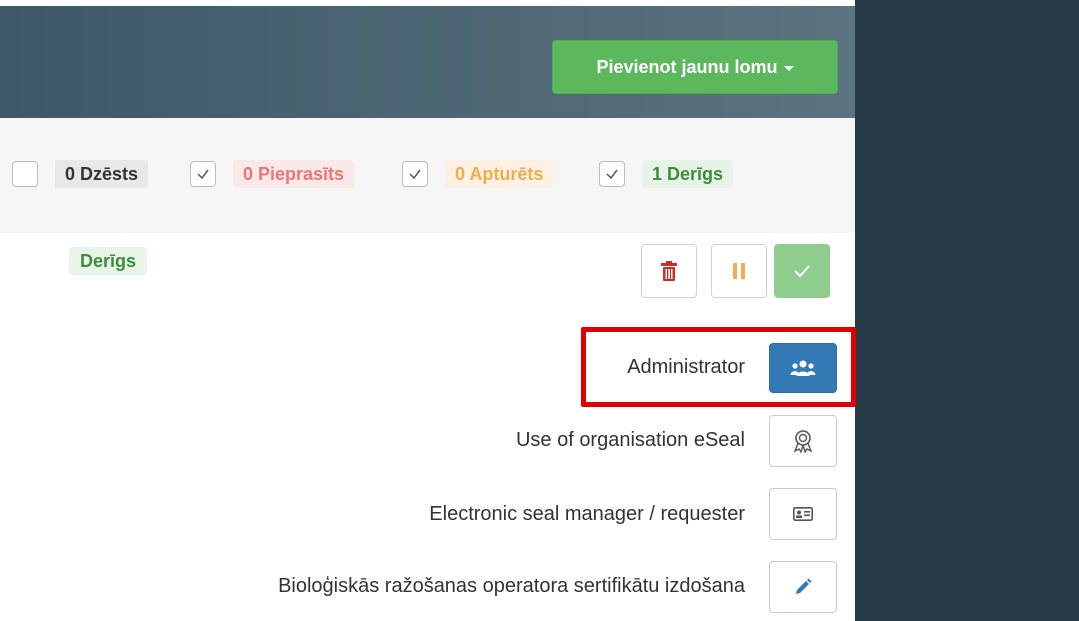 The width and height of the screenshot is (1079, 621). I want to click on role-bio-cert-button, so click(803, 587).